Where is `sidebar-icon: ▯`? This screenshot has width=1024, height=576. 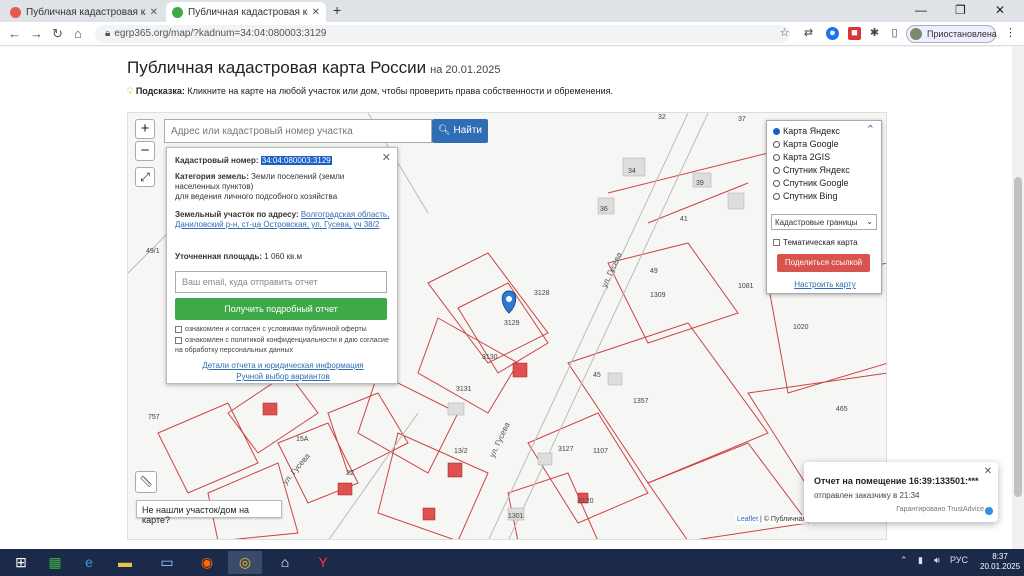
sidebar-icon: ▯ is located at coordinates (894, 33).